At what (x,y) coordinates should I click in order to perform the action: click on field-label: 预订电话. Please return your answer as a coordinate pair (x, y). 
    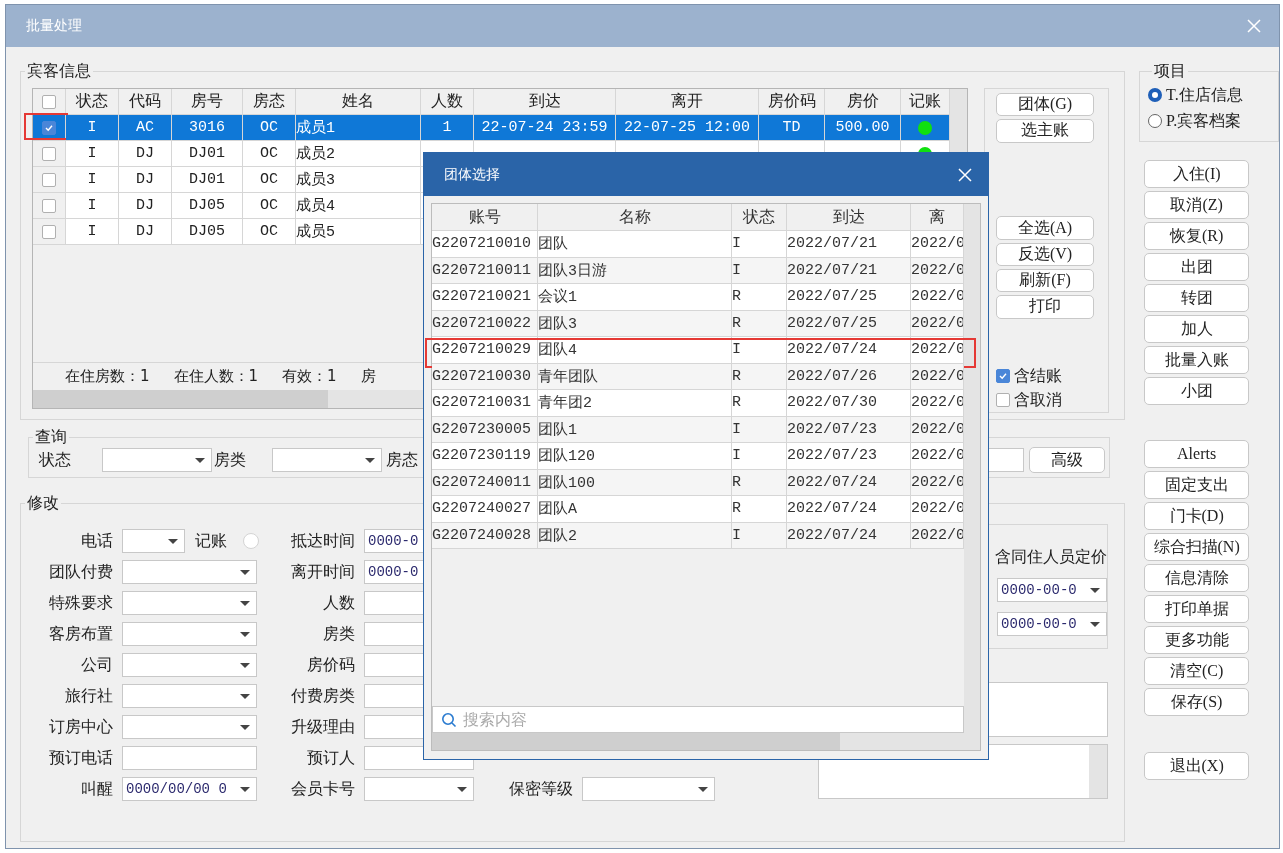
    Looking at the image, I should click on (81, 758).